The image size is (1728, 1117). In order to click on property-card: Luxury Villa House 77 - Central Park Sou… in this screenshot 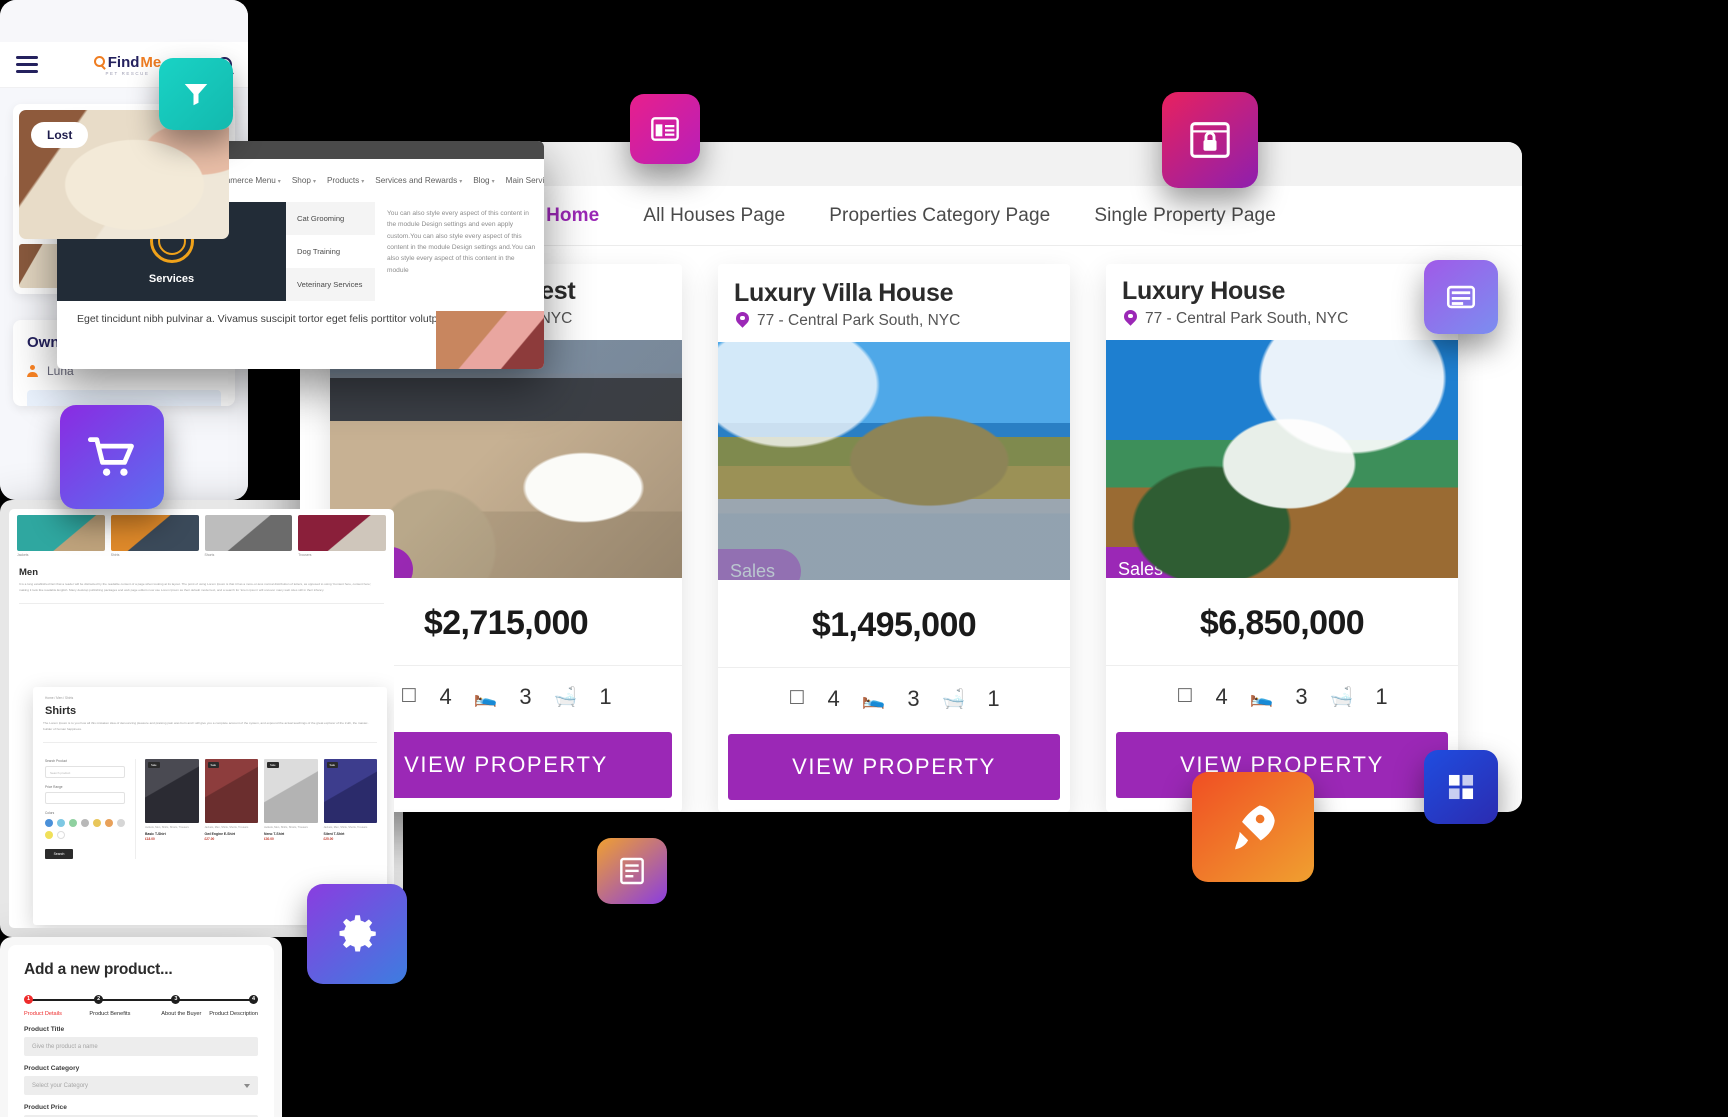, I will do `click(894, 538)`.